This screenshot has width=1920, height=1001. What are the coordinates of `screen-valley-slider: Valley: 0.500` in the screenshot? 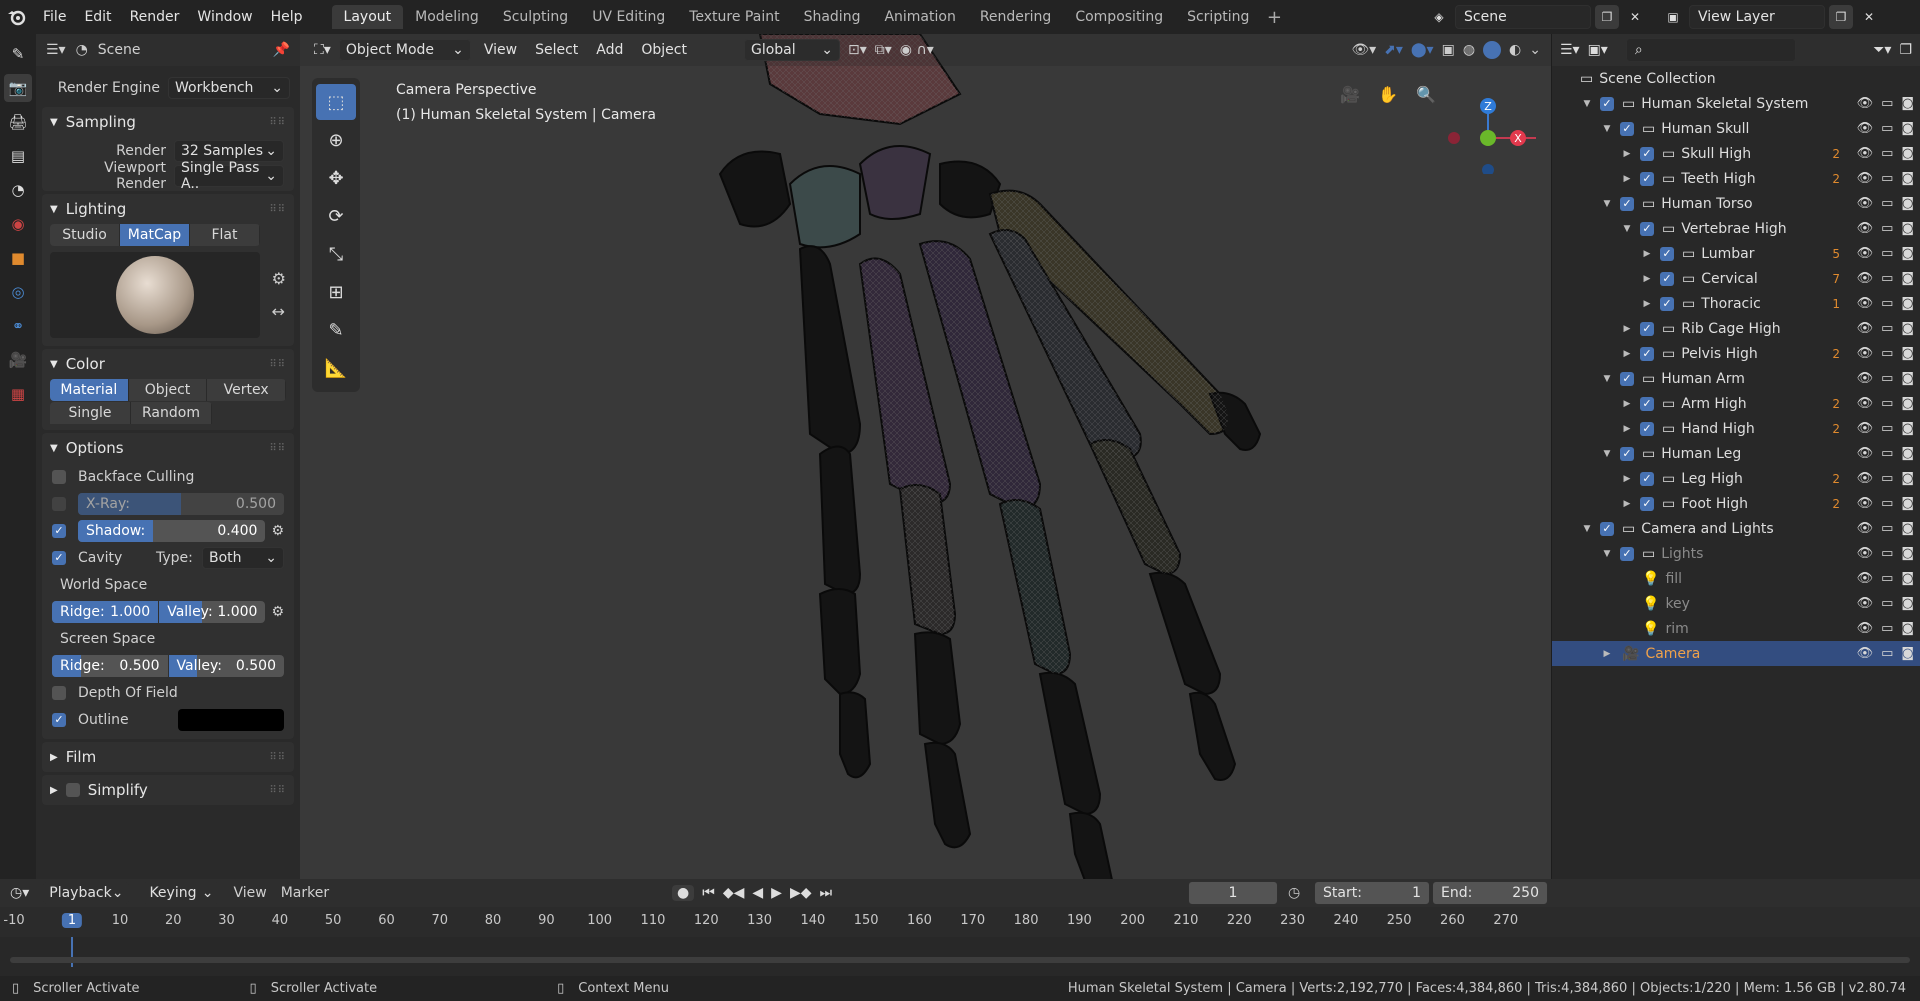 It's located at (226, 665).